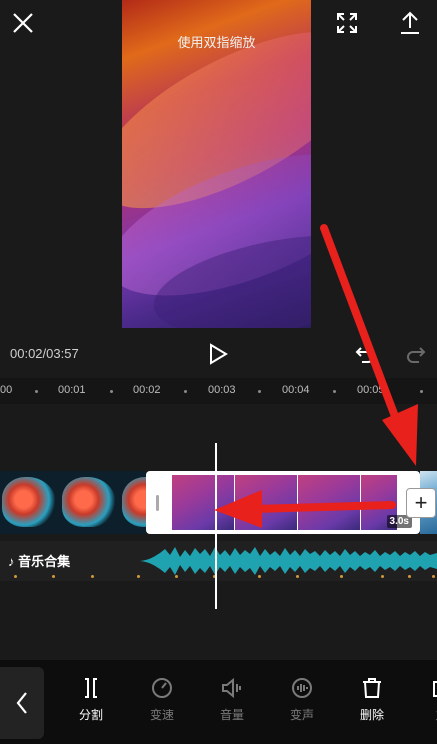 The width and height of the screenshot is (437, 744). Describe the element at coordinates (427, 699) in the screenshot. I see `copy-button: 复` at that location.